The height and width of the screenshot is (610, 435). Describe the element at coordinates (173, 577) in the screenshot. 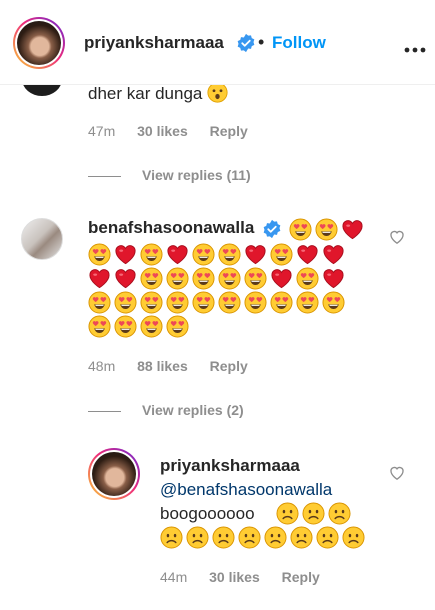

I see `reply-time: 44m` at that location.